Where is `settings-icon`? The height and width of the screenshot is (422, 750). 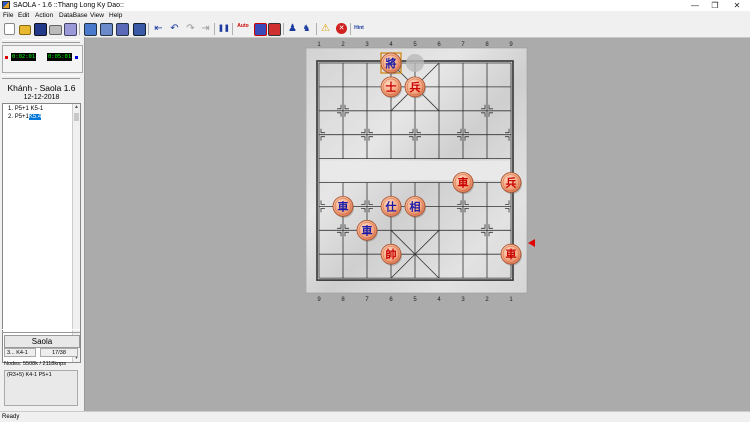 settings-icon is located at coordinates (70, 29).